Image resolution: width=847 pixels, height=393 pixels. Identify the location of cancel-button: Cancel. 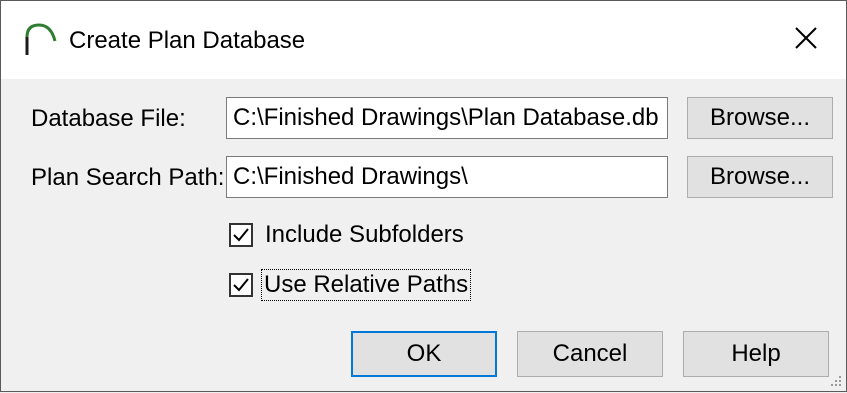
(590, 354).